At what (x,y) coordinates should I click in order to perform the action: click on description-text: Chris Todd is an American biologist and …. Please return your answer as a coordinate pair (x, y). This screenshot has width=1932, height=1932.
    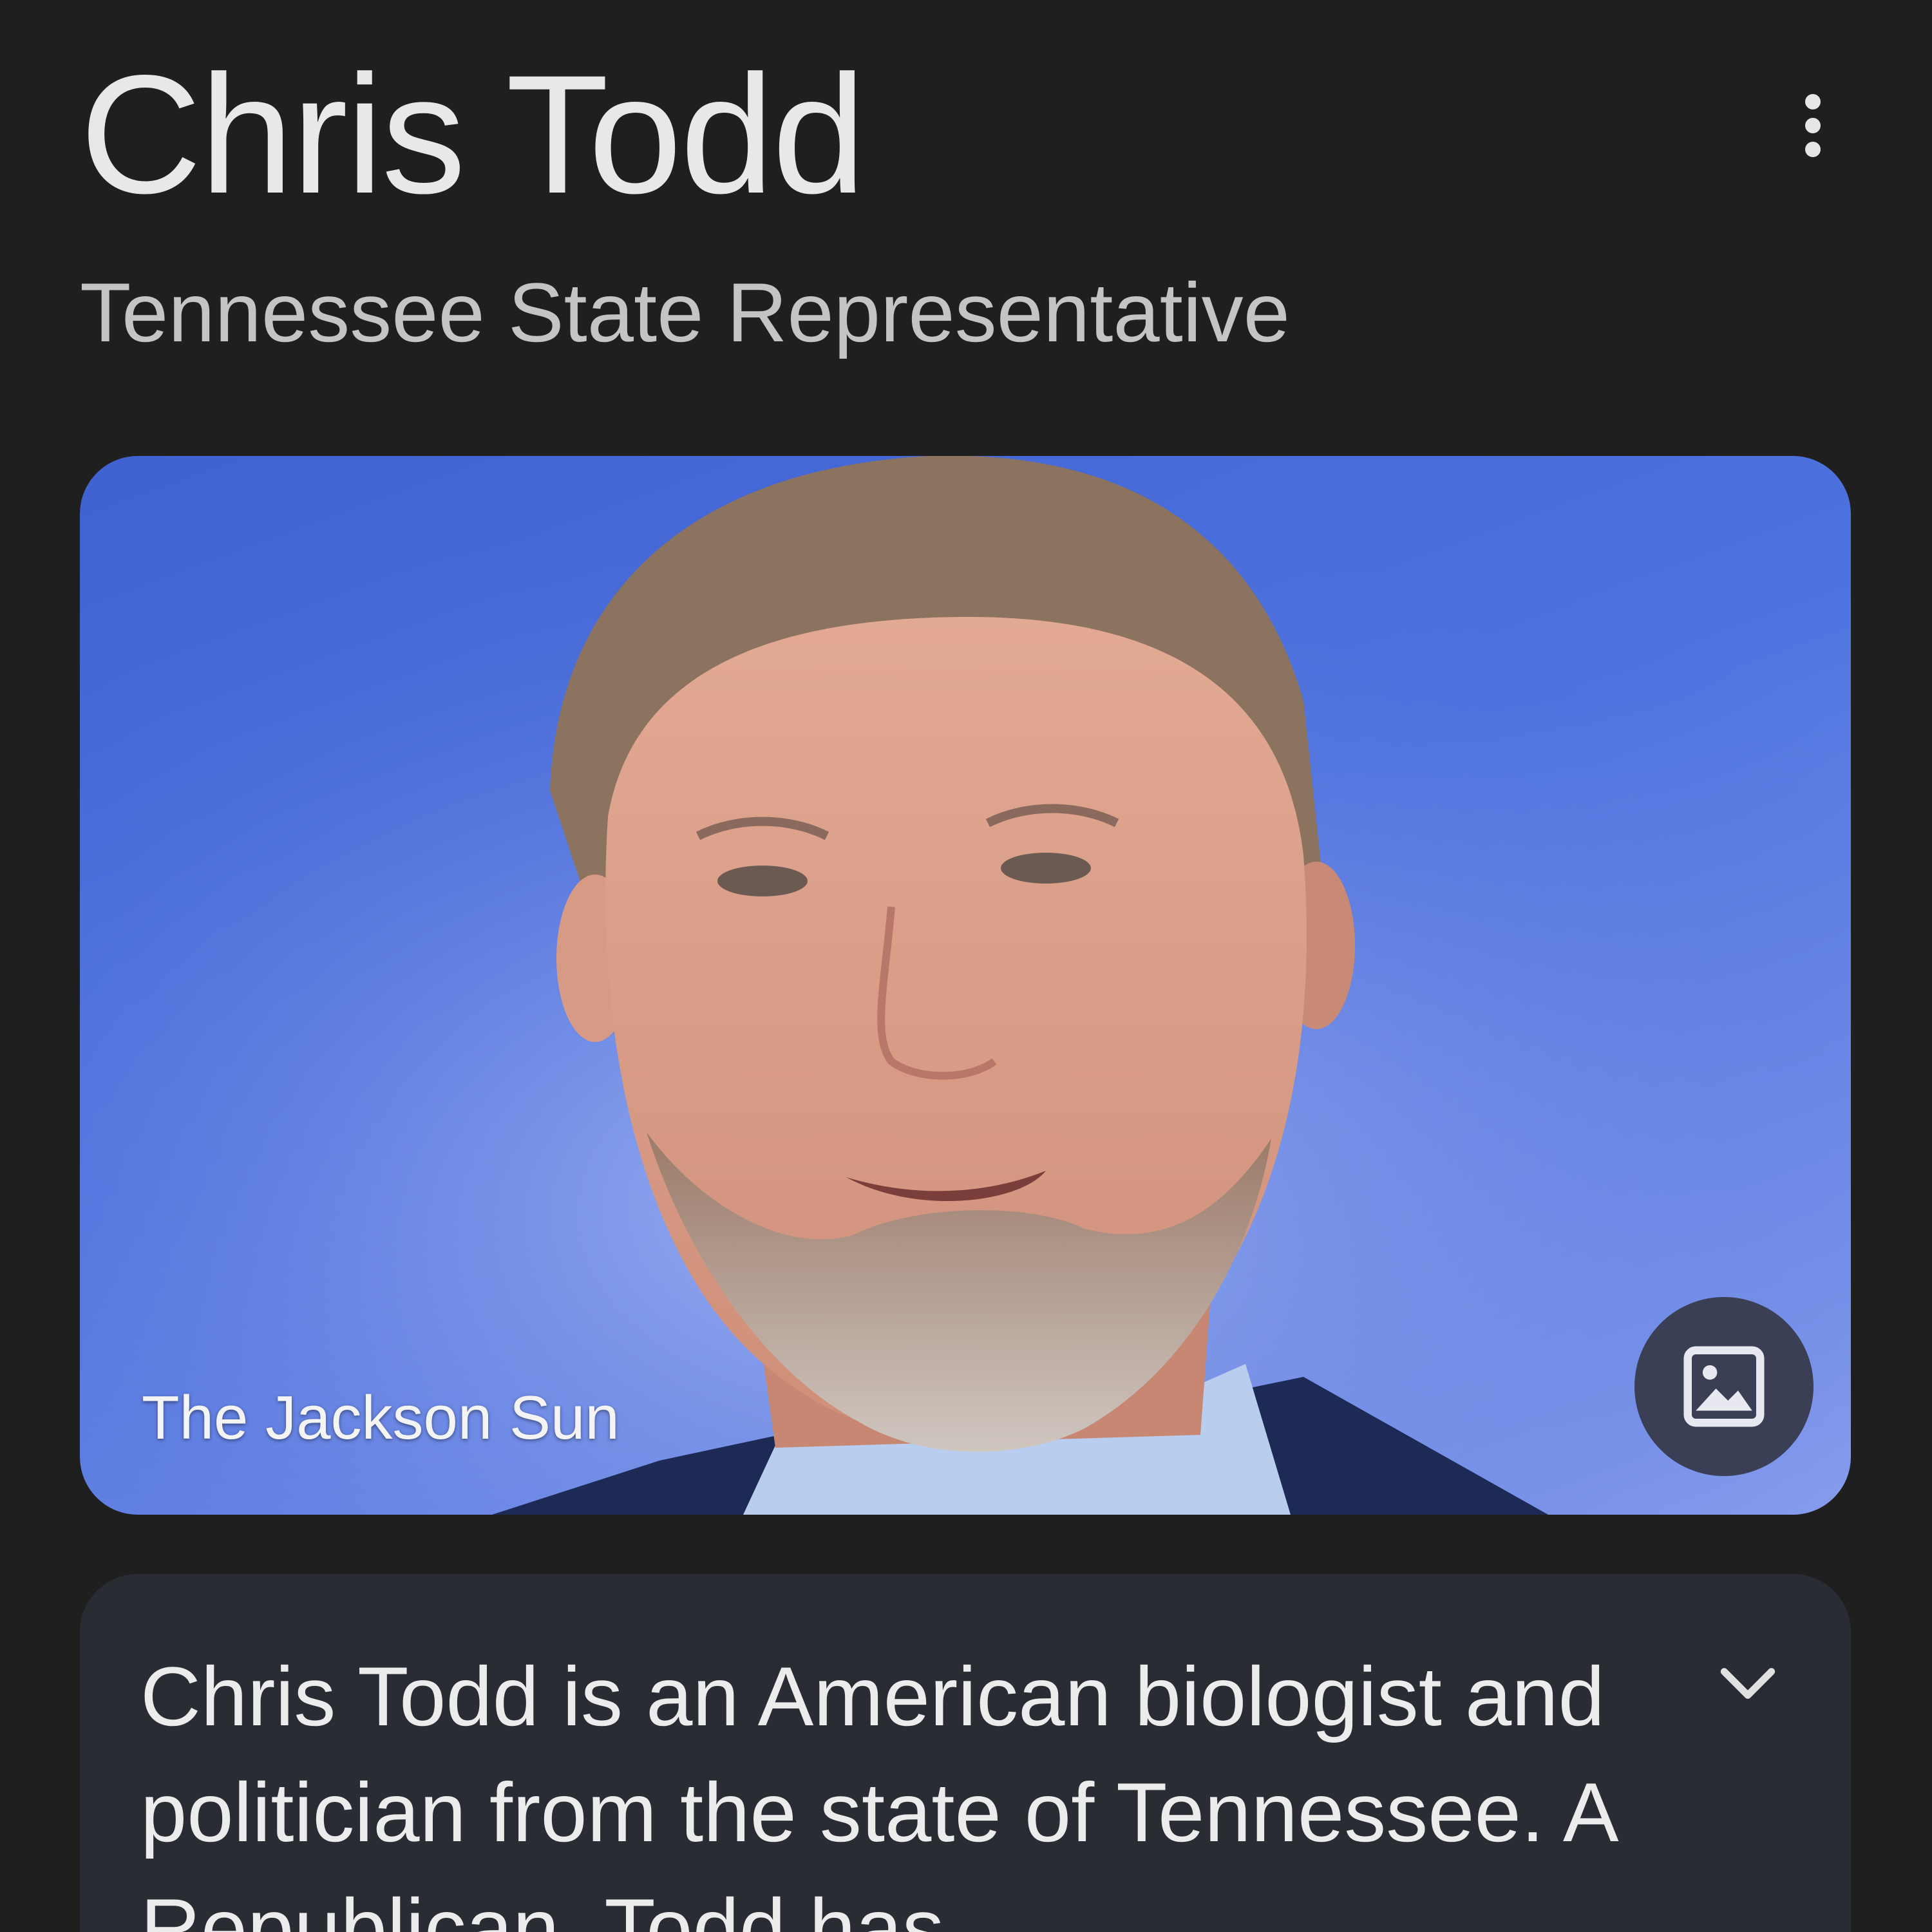
    Looking at the image, I should click on (878, 1791).